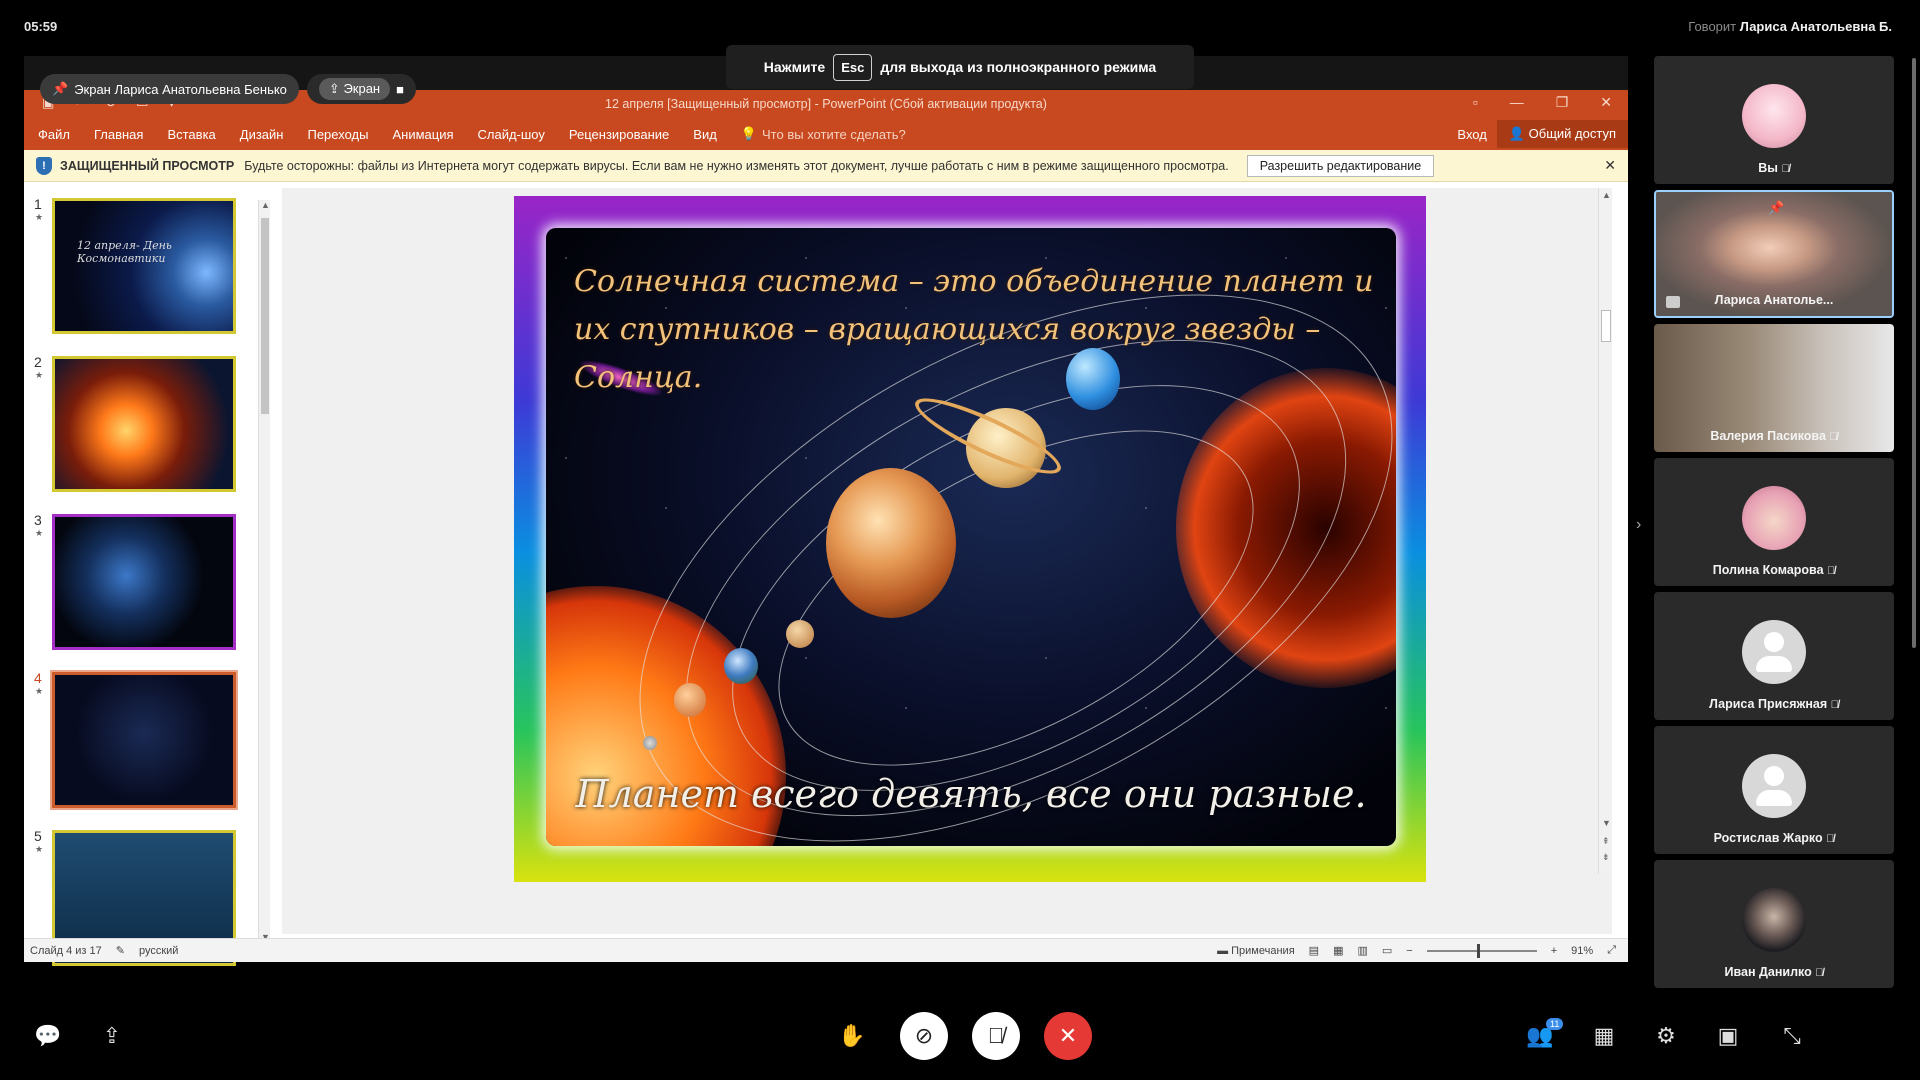 The height and width of the screenshot is (1080, 1920). What do you see at coordinates (38, 362) in the screenshot?
I see `thumbnail-number: 2` at bounding box center [38, 362].